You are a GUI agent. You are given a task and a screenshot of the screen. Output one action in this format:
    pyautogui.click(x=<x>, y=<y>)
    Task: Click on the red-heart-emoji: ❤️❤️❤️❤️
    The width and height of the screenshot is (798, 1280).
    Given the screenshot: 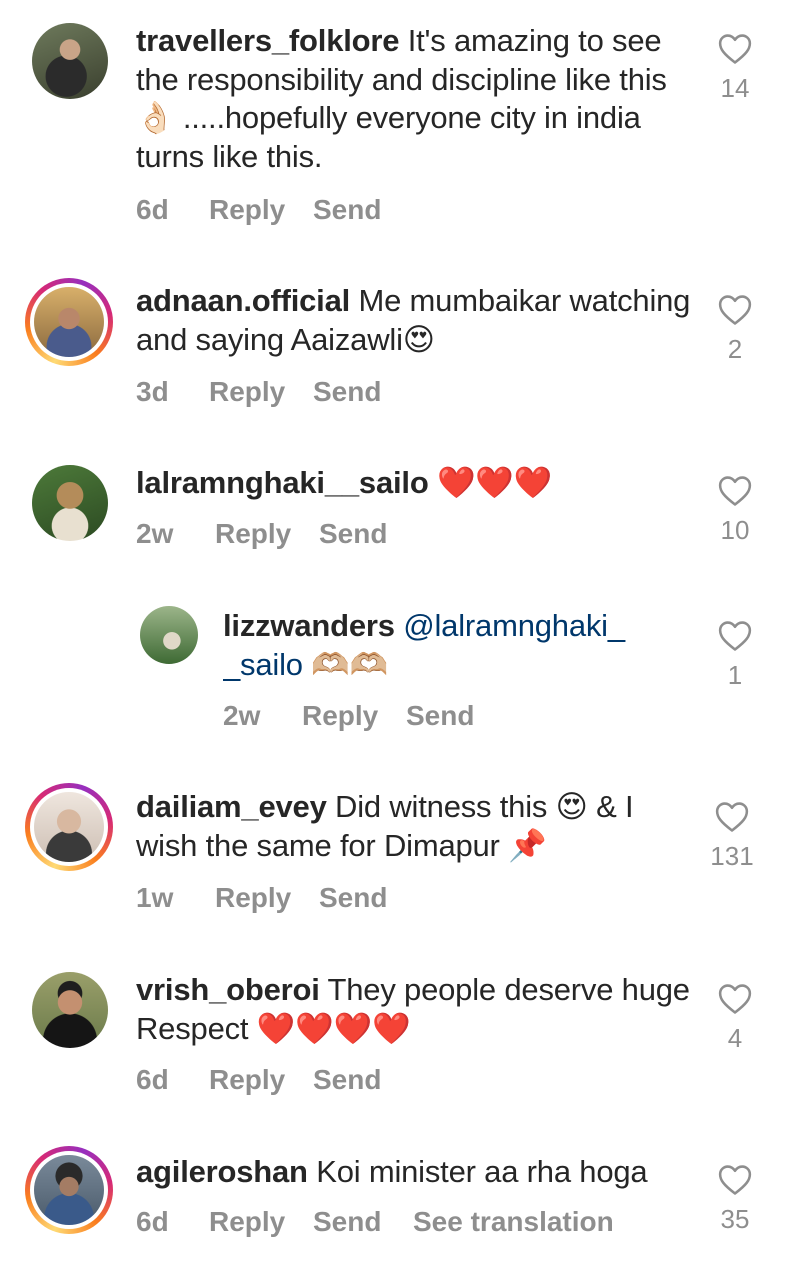 What is the action you would take?
    pyautogui.click(x=333, y=1028)
    